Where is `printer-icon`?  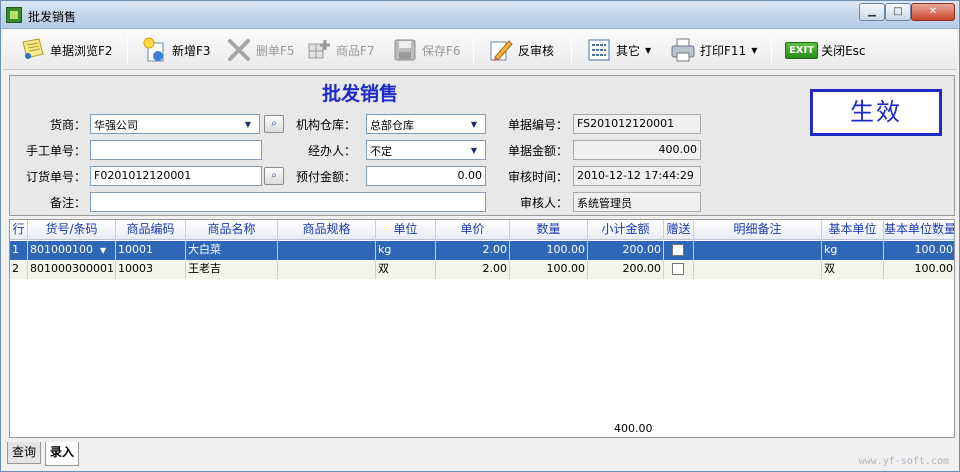 printer-icon is located at coordinates (683, 50).